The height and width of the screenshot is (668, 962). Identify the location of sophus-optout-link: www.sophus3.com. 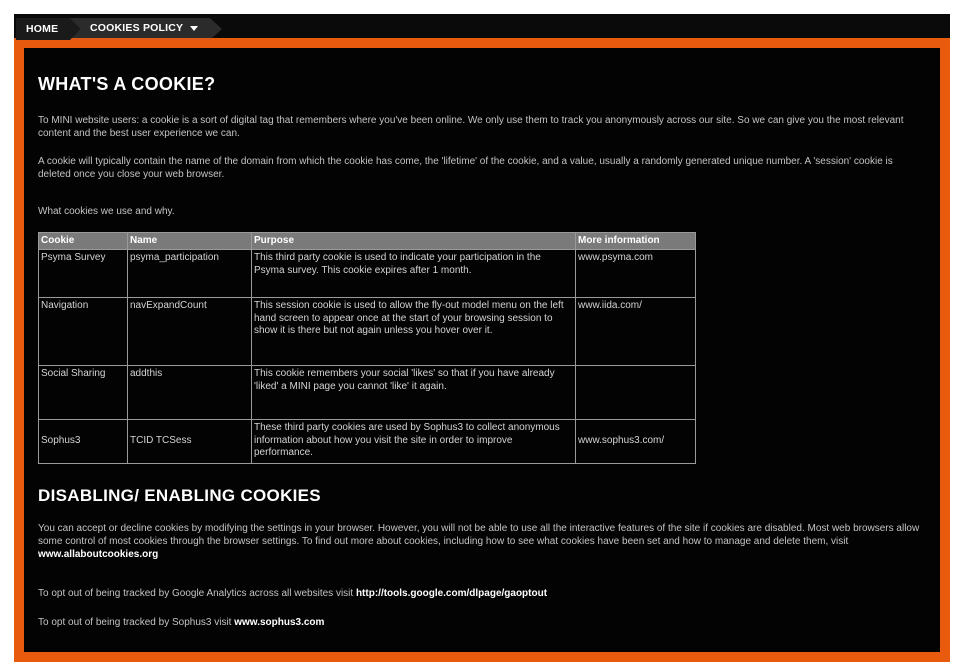
(279, 622).